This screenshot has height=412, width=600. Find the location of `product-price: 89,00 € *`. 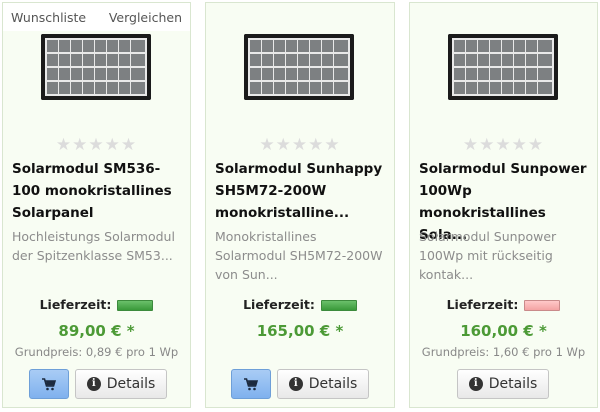

product-price: 89,00 € * is located at coordinates (96, 331).